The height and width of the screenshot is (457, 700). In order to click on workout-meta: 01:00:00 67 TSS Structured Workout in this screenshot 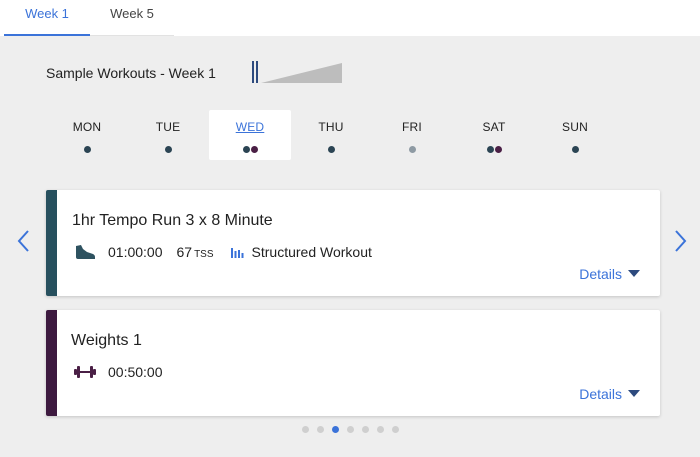, I will do `click(223, 252)`.